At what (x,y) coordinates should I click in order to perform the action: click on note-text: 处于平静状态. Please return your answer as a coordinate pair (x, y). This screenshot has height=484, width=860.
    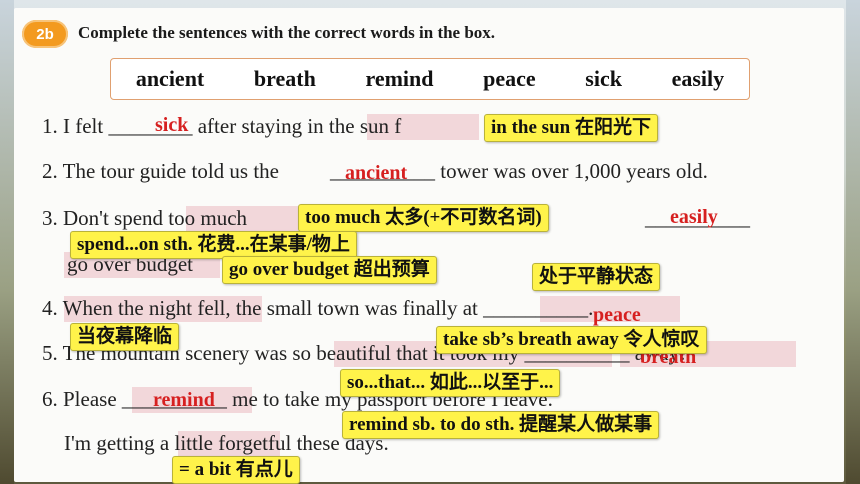
    Looking at the image, I should click on (596, 276).